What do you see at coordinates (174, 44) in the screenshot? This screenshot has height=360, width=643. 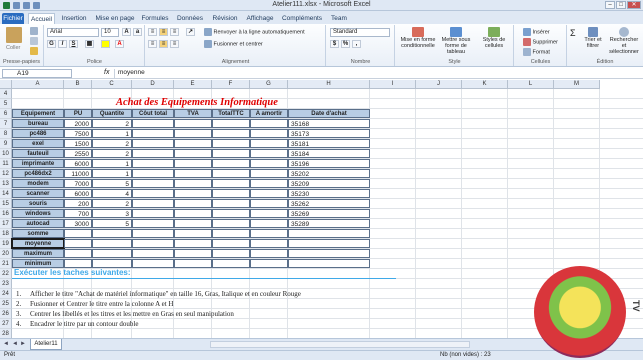 I see `align-right-button: ≡` at bounding box center [174, 44].